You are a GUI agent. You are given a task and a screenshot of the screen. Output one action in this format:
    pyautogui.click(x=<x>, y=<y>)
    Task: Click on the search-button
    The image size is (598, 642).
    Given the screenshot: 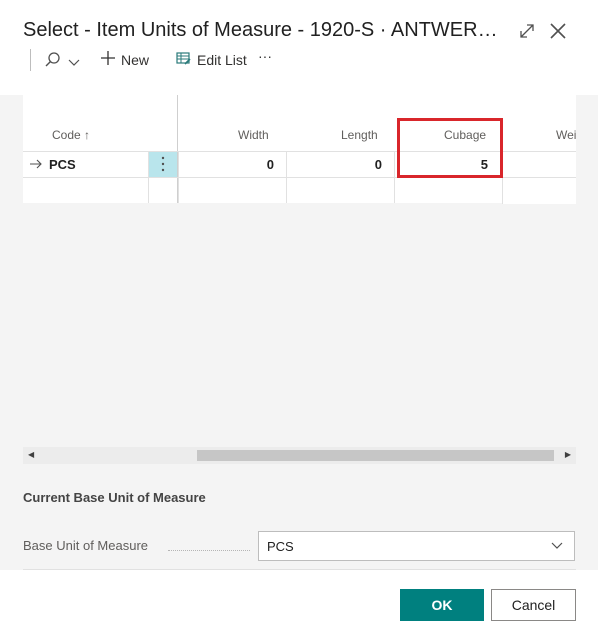 What is the action you would take?
    pyautogui.click(x=62, y=61)
    